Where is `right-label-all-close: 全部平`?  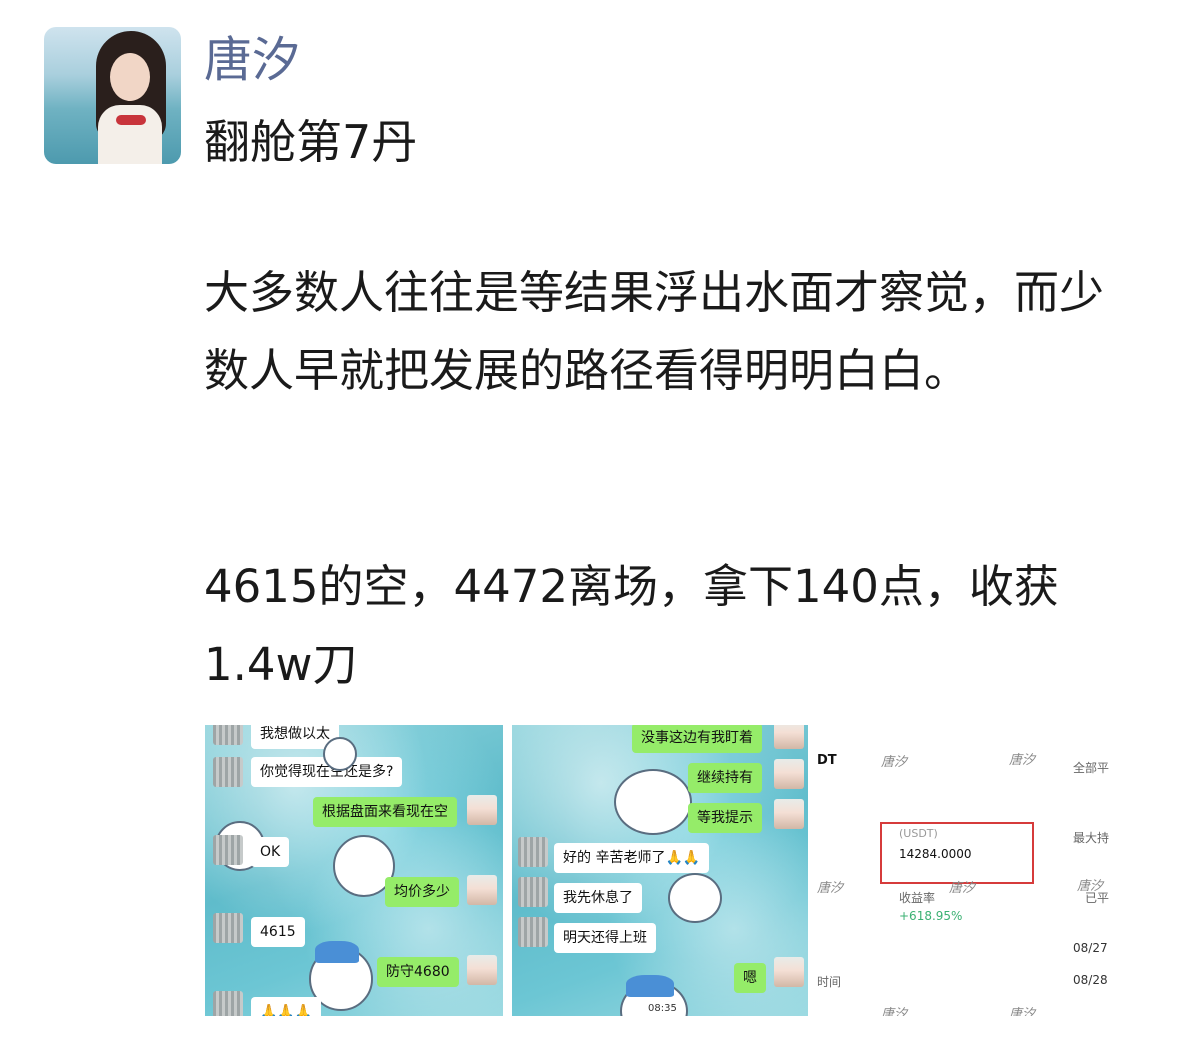
right-label-all-close: 全部平 is located at coordinates (1091, 768).